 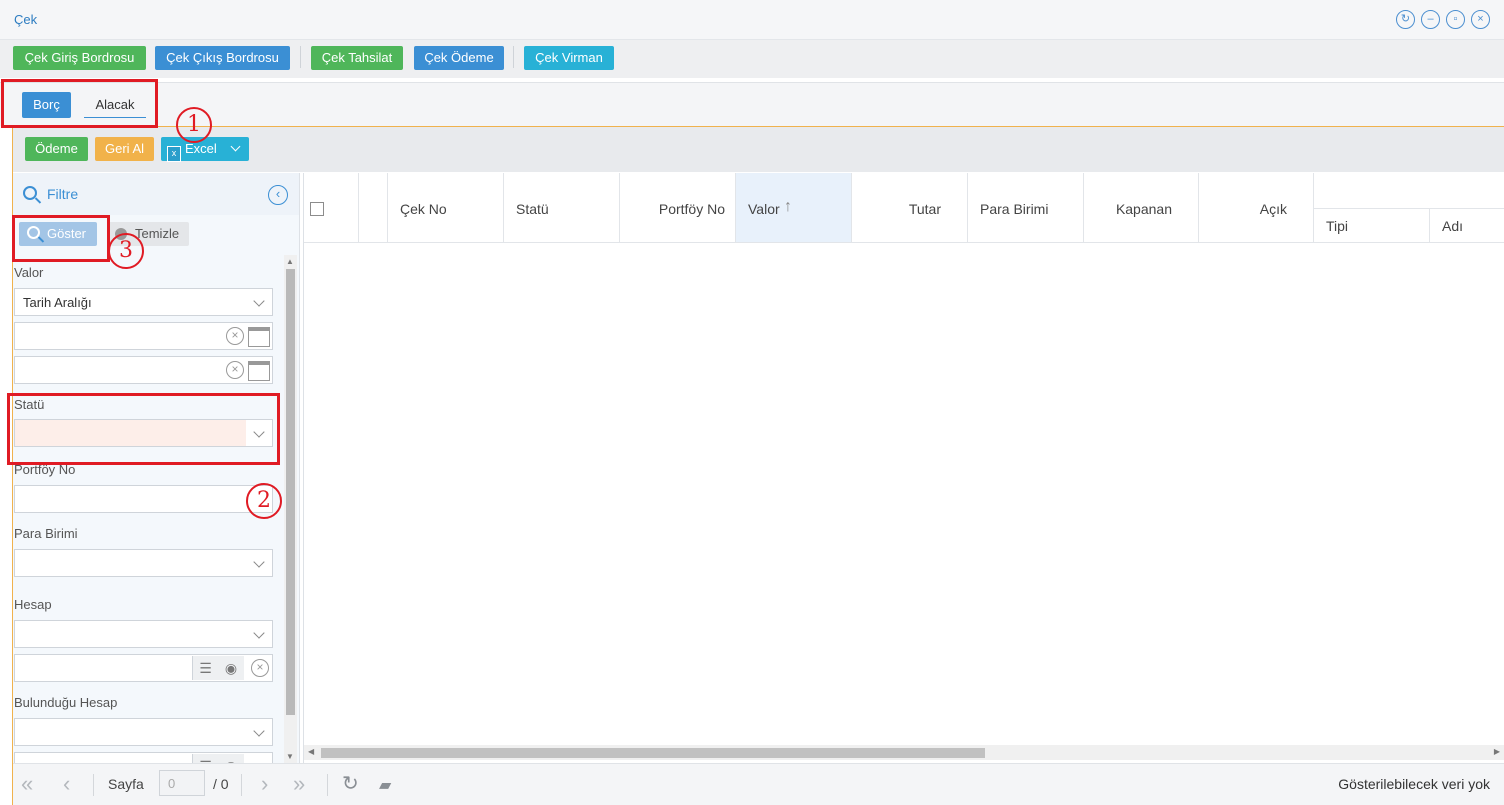 What do you see at coordinates (794, 208) in the screenshot?
I see `column-header-valor: Valor ↑` at bounding box center [794, 208].